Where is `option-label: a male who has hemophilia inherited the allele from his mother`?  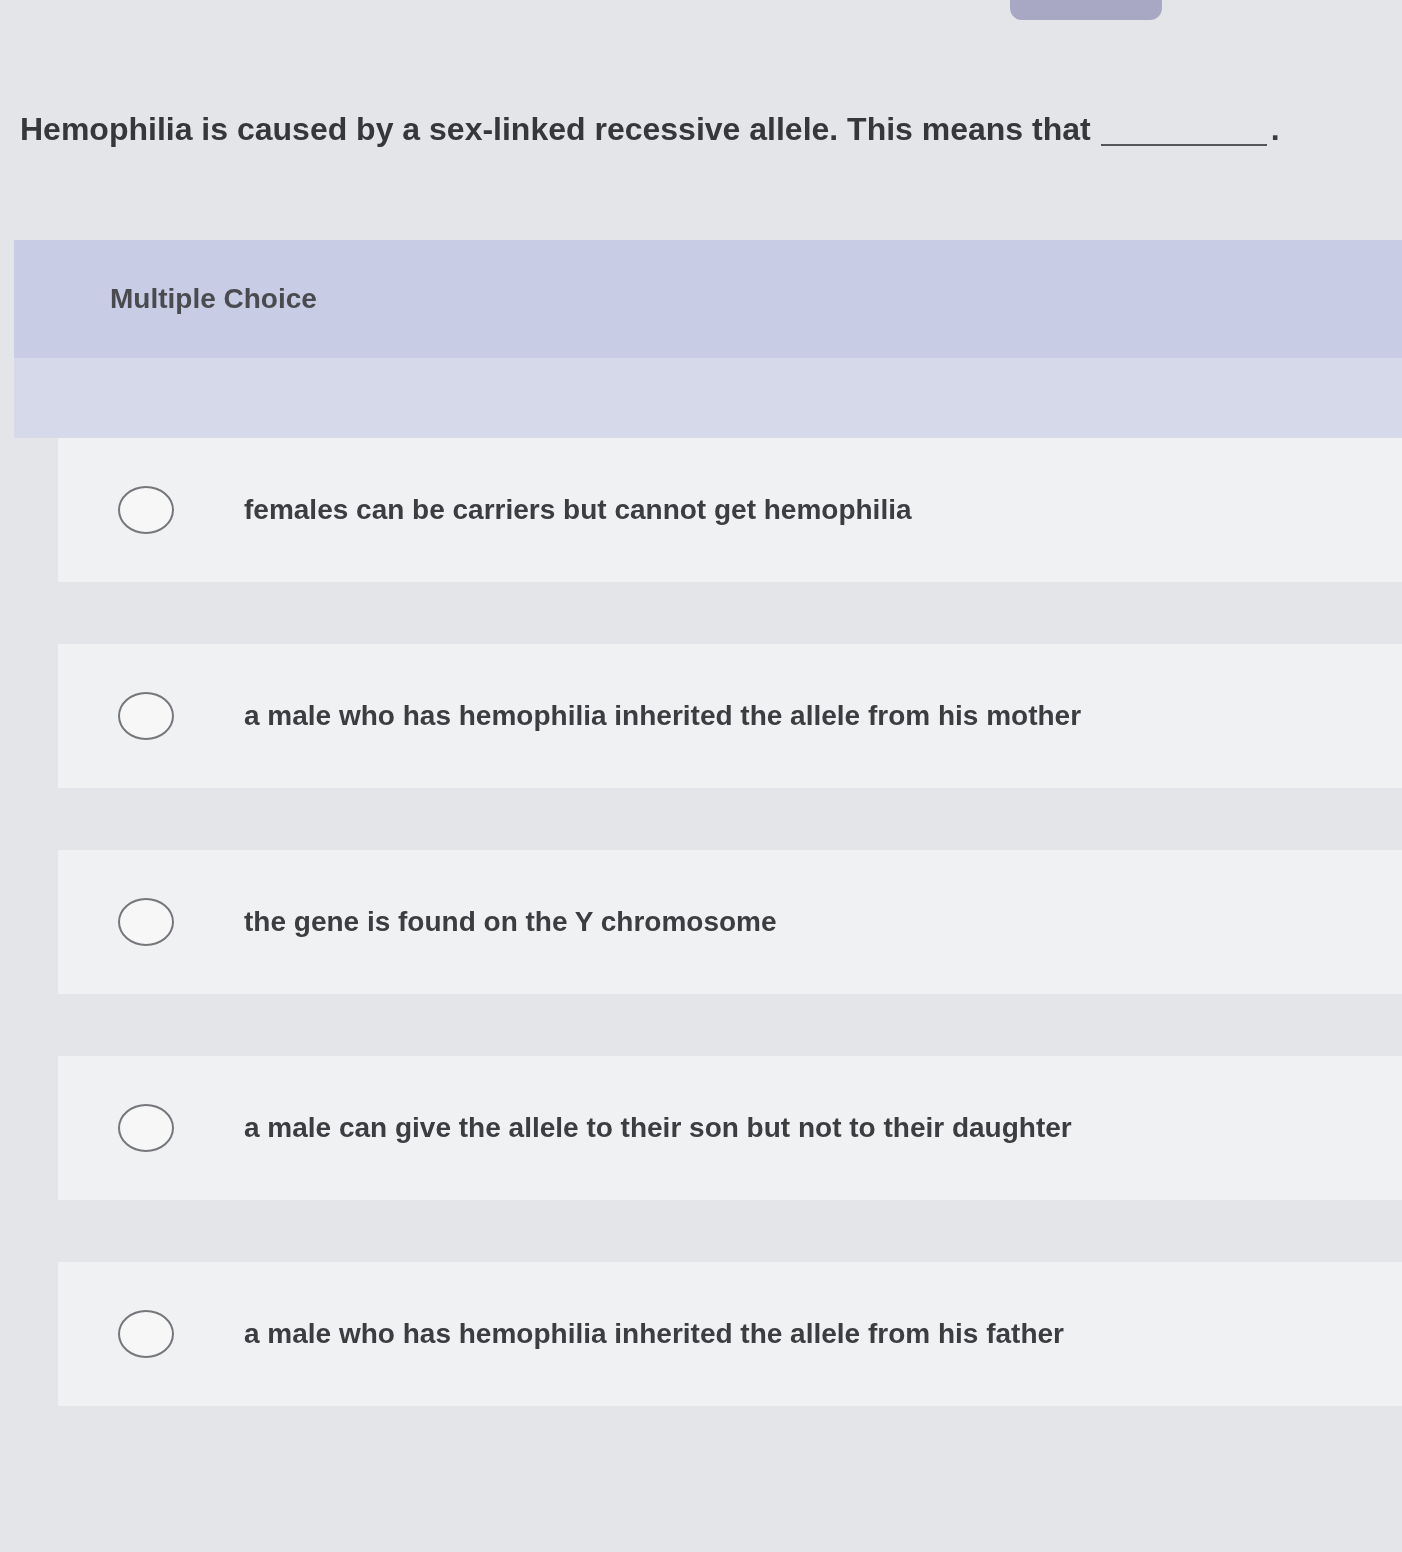
option-label: a male who has hemophilia inherited the allele from his mother is located at coordinates (663, 716).